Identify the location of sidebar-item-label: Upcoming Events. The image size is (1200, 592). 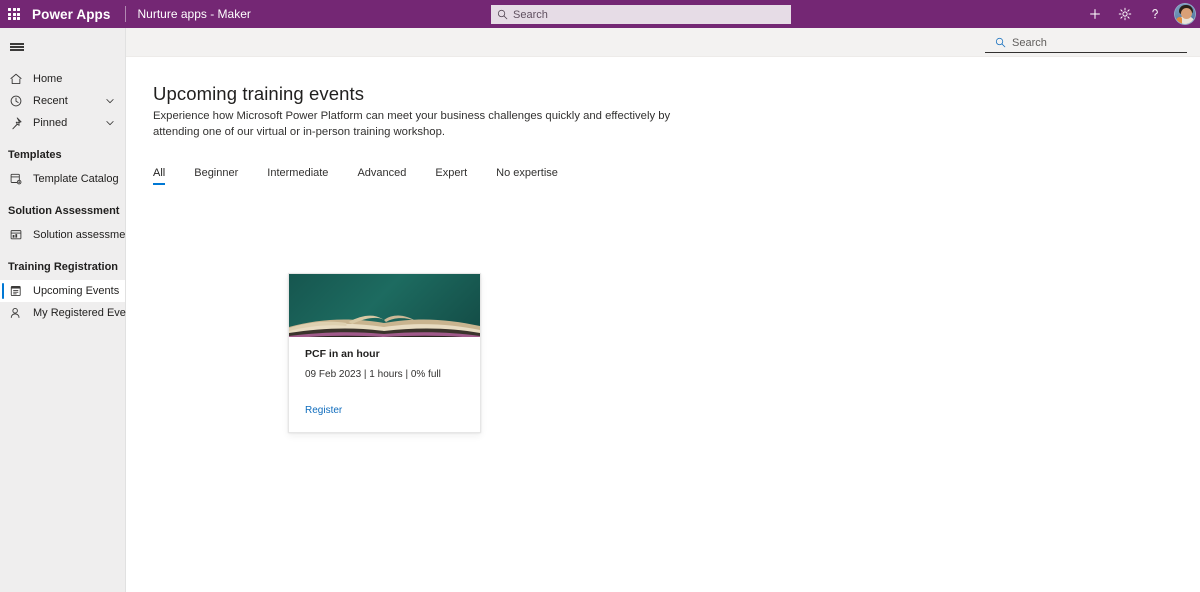
(76, 291).